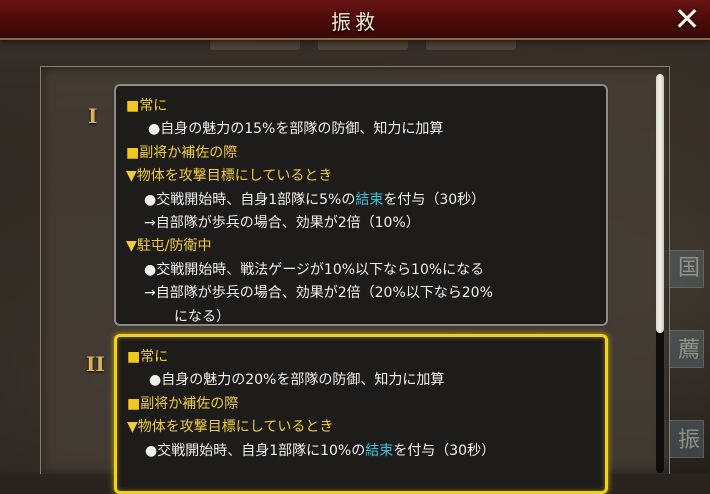 The height and width of the screenshot is (494, 710). I want to click on level-numeral-1: I, so click(93, 116).